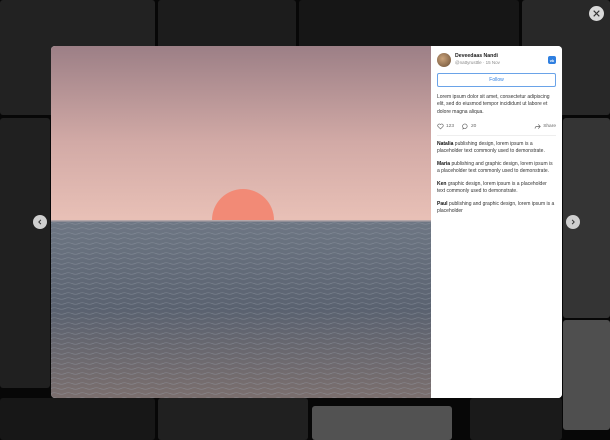 Image resolution: width=610 pixels, height=440 pixels. Describe the element at coordinates (474, 126) in the screenshot. I see `comment-count: 20` at that location.